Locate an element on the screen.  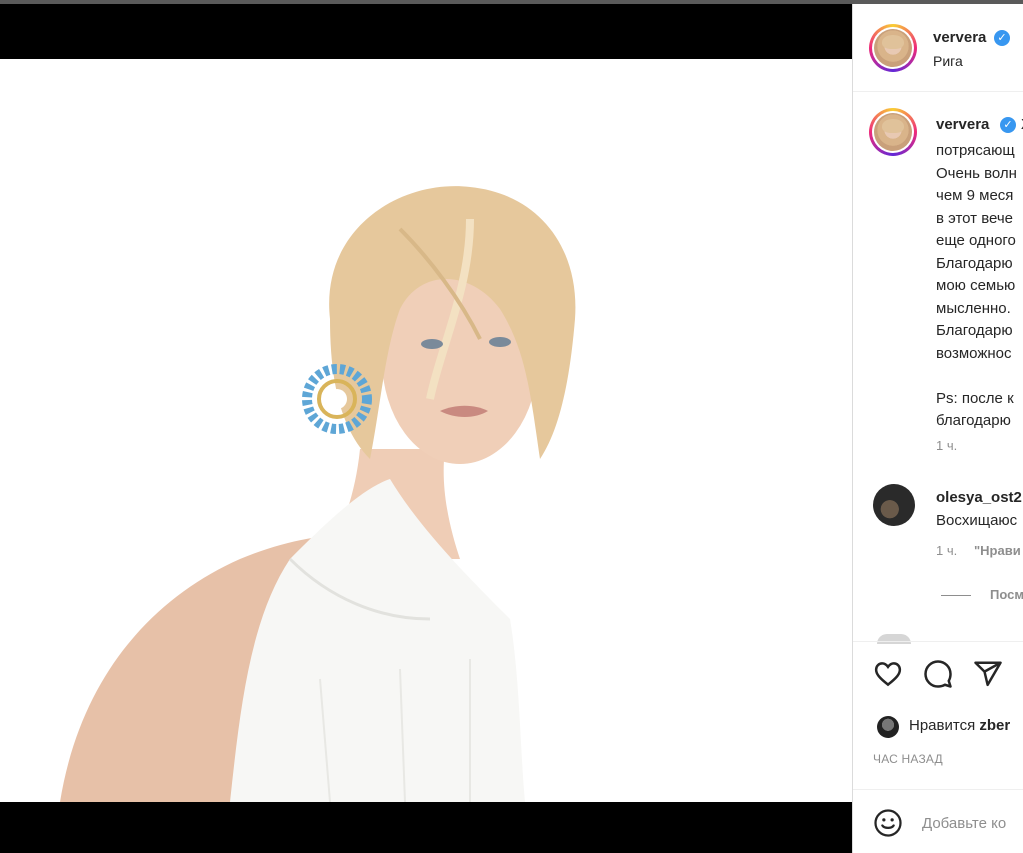
caption-line: благодарю is located at coordinates (973, 420).